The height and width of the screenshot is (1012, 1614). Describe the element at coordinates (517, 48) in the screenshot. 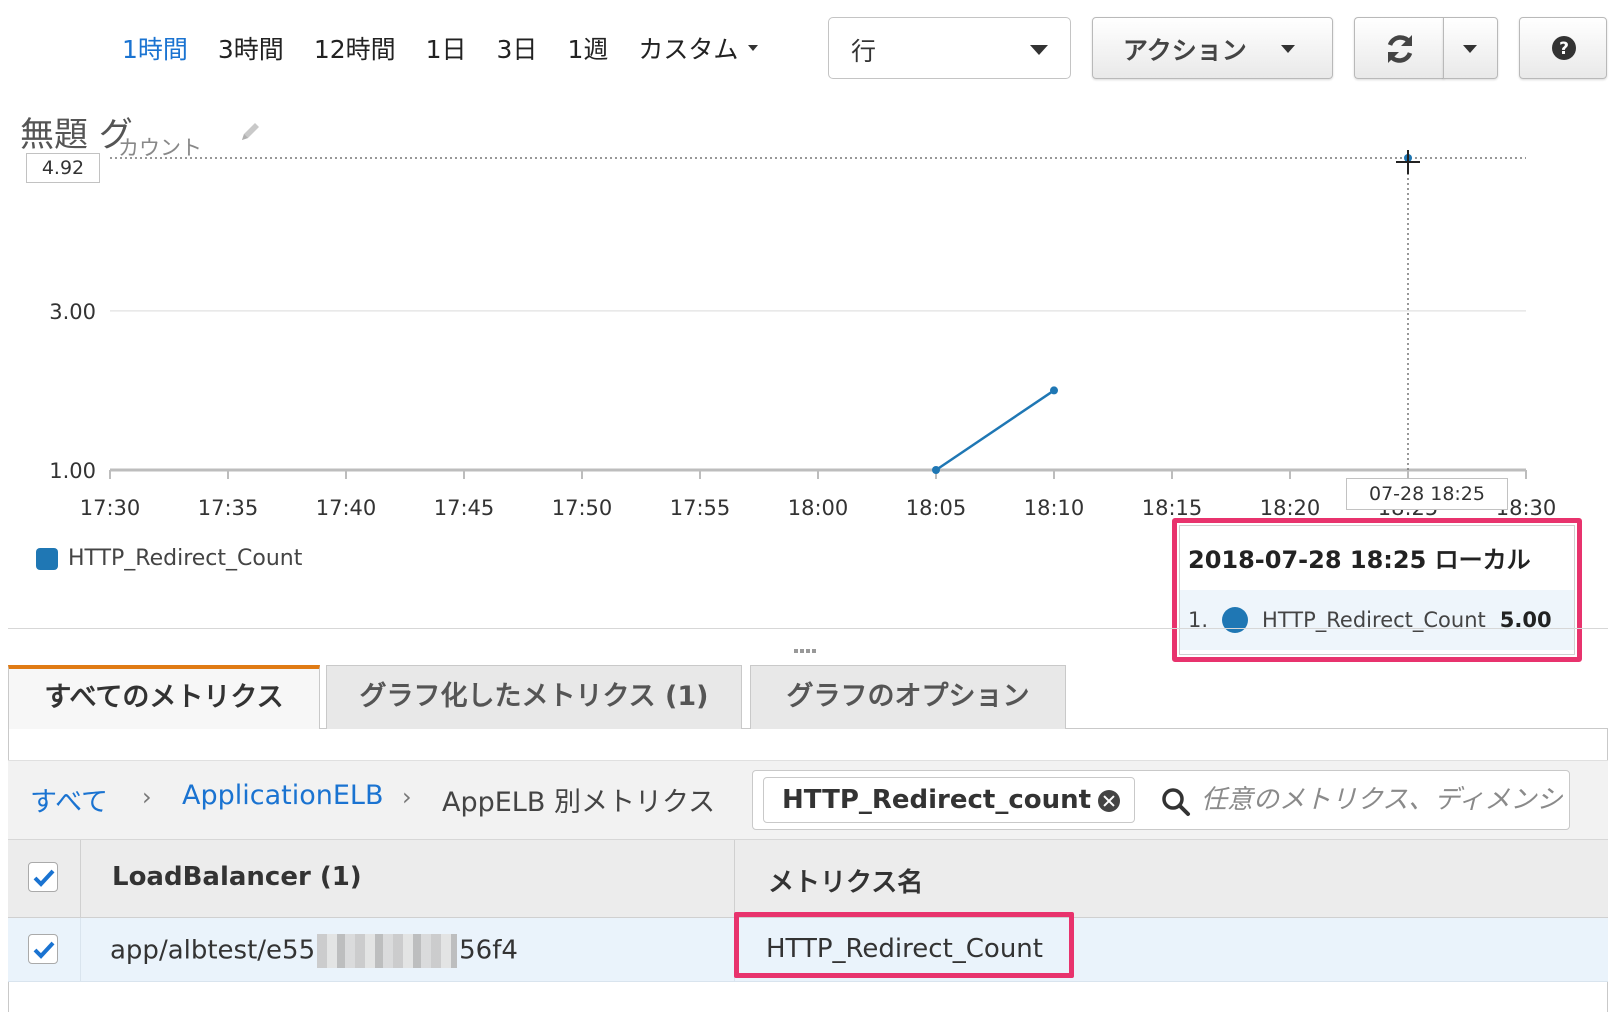

I see `range-3d: 3日` at that location.